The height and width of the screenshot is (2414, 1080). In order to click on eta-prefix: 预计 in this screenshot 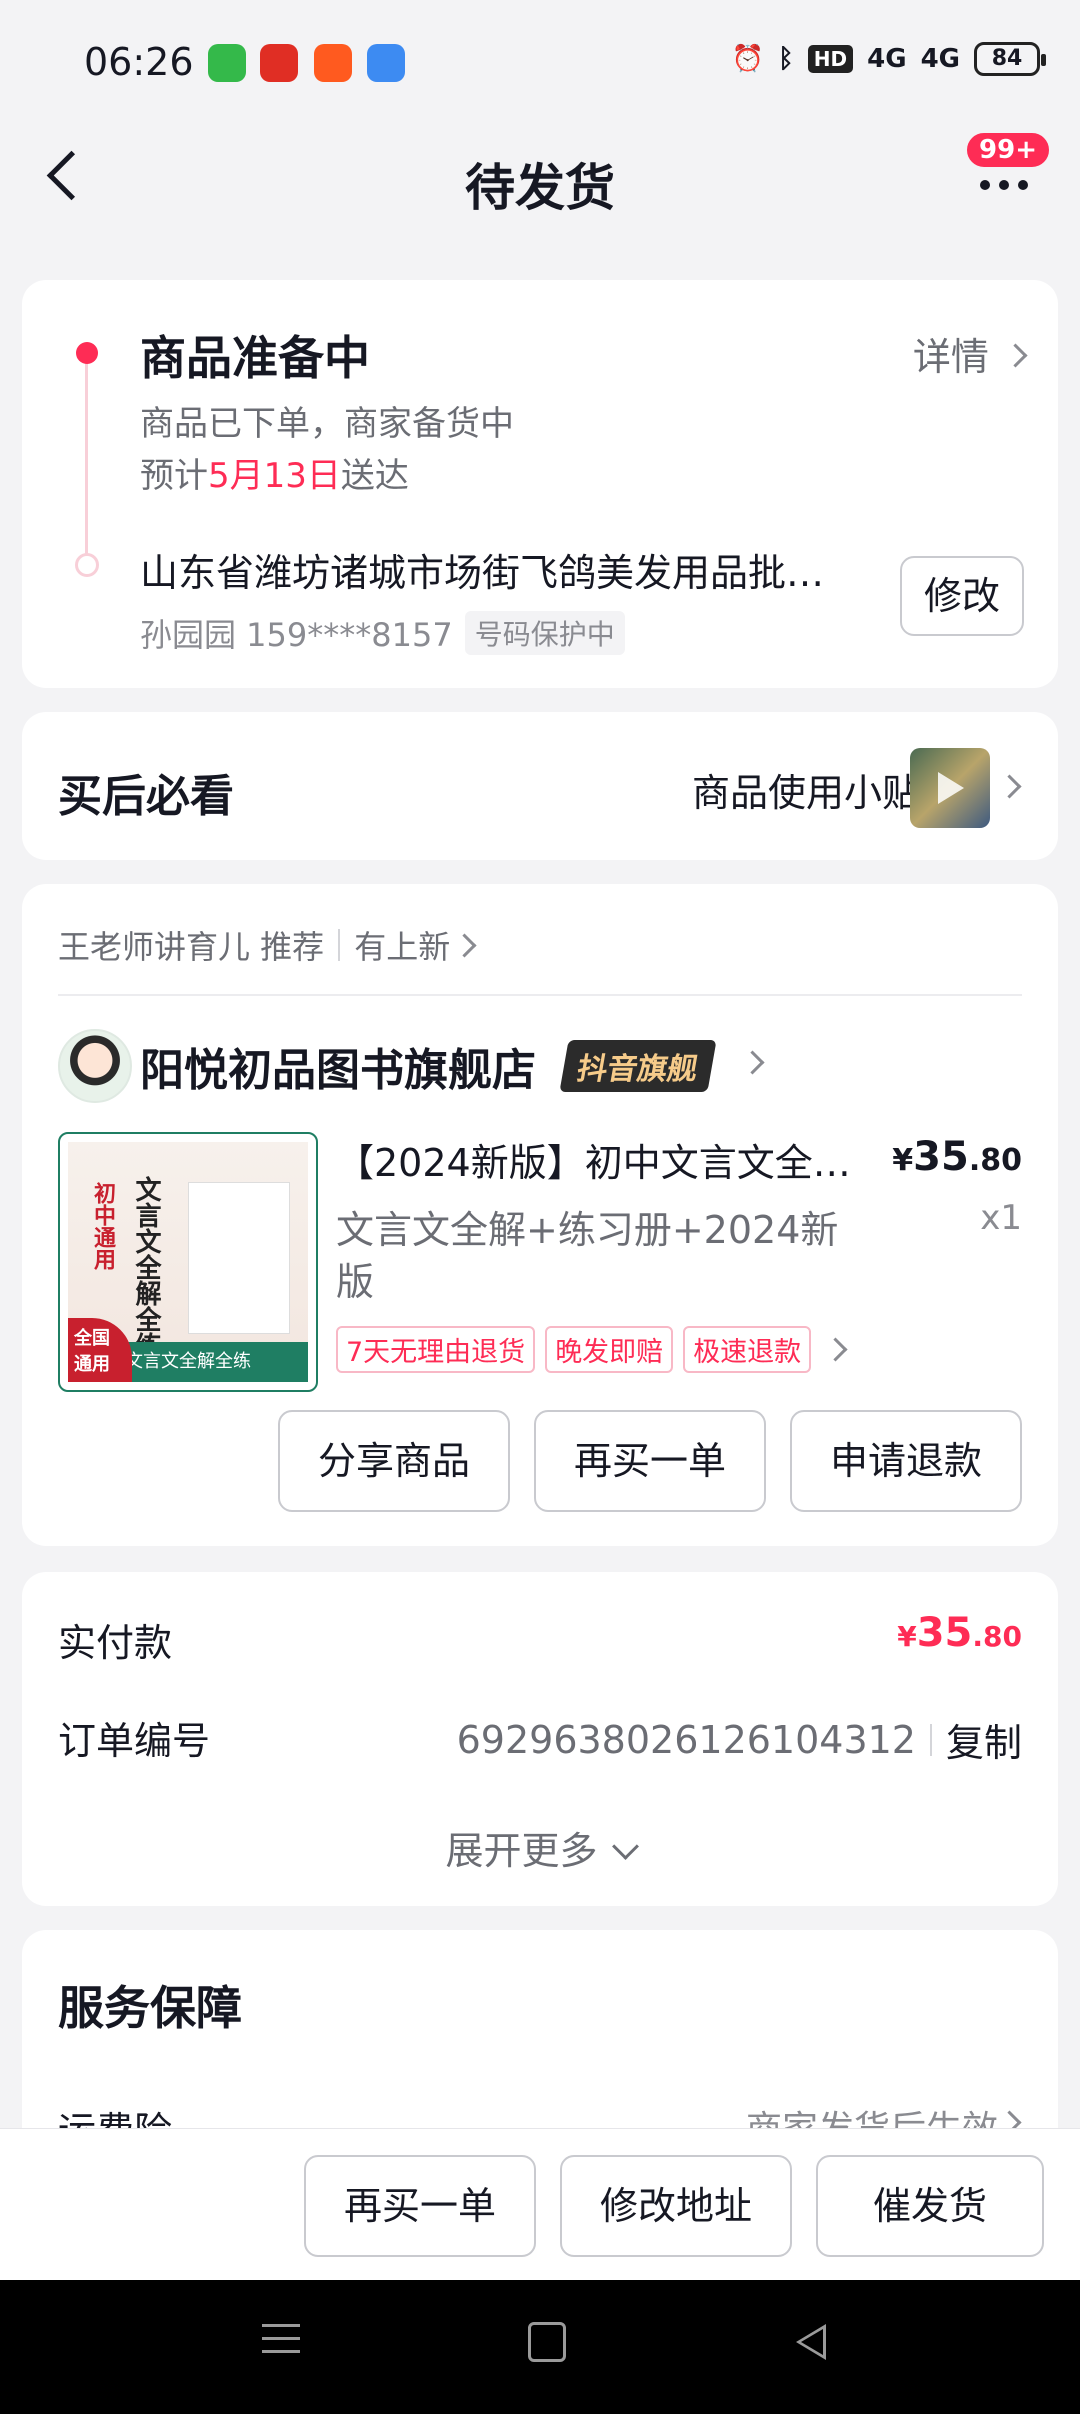, I will do `click(174, 476)`.